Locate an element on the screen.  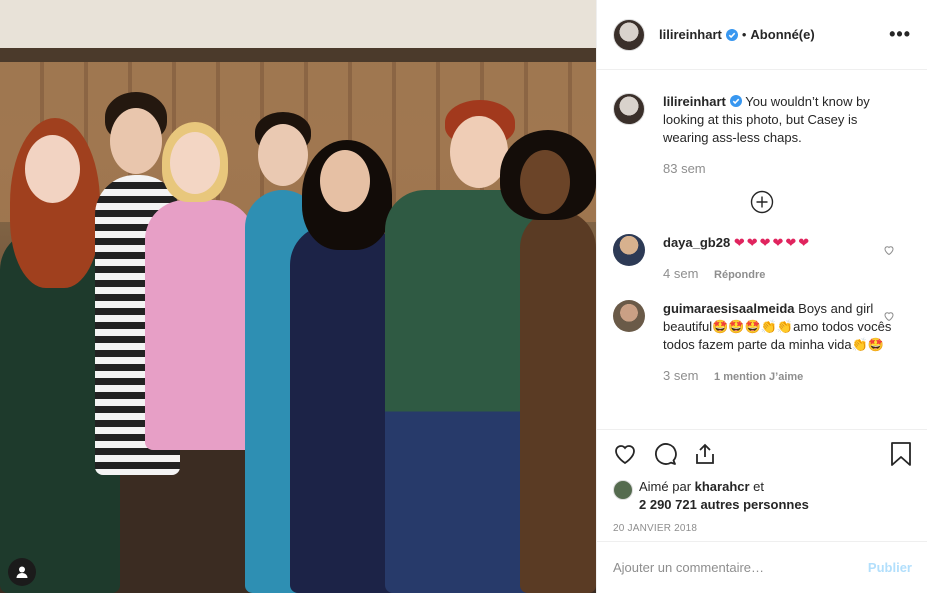
photo-beam is located at coordinates (298, 55).